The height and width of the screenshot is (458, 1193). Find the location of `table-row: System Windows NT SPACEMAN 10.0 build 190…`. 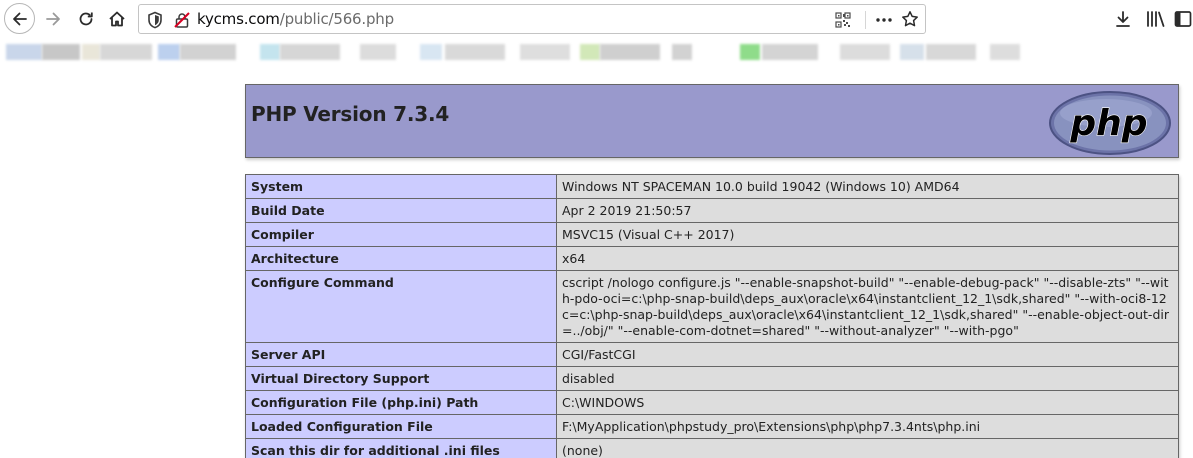

table-row: System Windows NT SPACEMAN 10.0 build 190… is located at coordinates (712, 186).